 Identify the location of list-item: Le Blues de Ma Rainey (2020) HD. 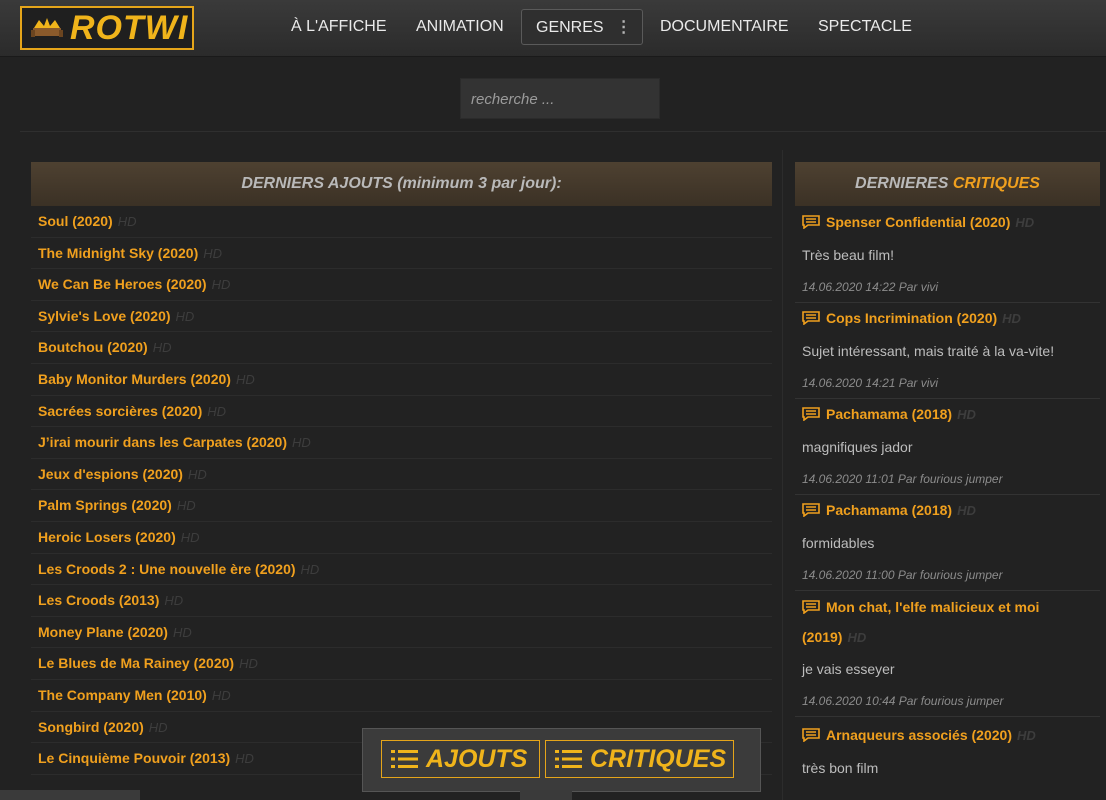
(401, 664).